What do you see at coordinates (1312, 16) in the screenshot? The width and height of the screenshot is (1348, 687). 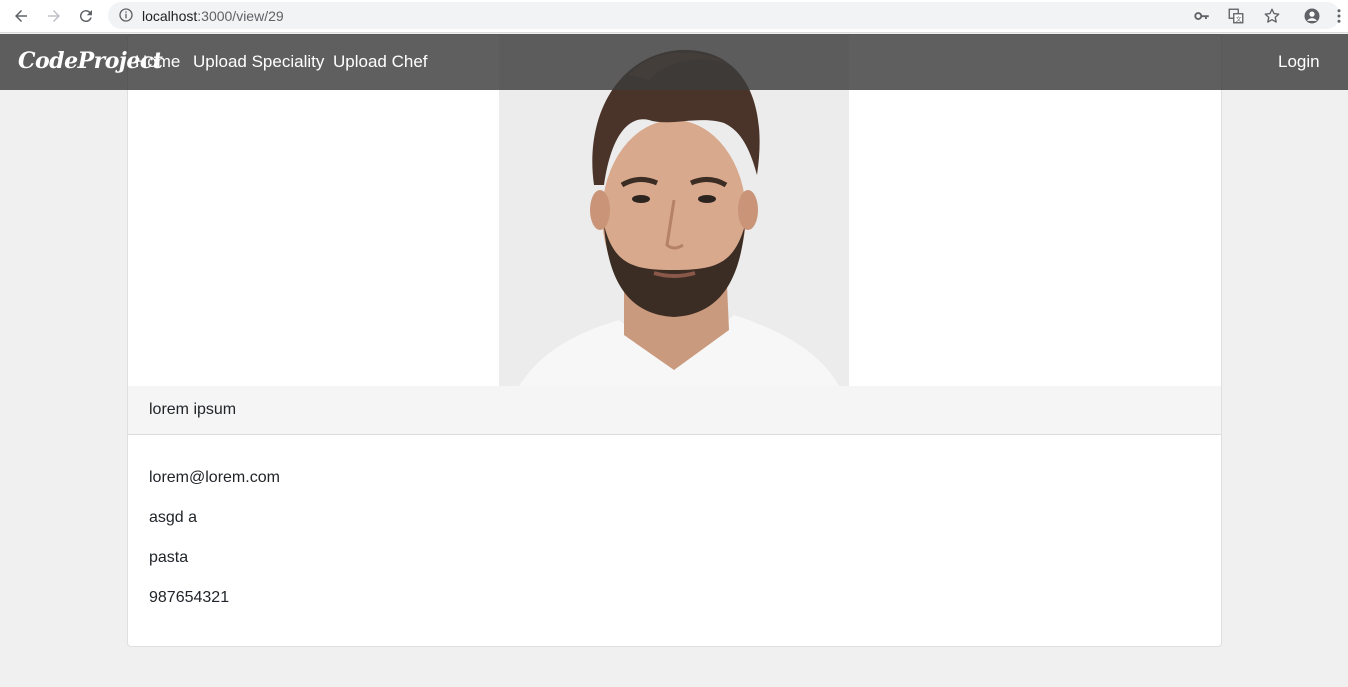 I see `account-icon` at bounding box center [1312, 16].